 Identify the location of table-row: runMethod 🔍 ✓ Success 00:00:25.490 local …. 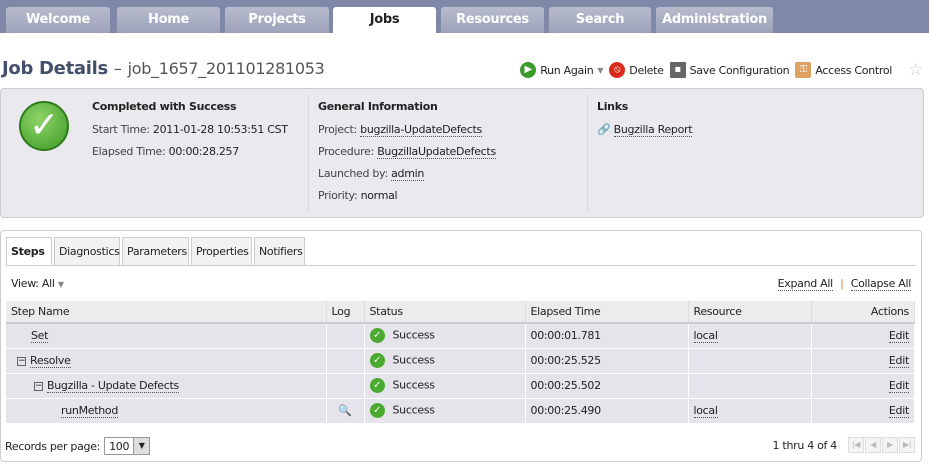
(460, 411).